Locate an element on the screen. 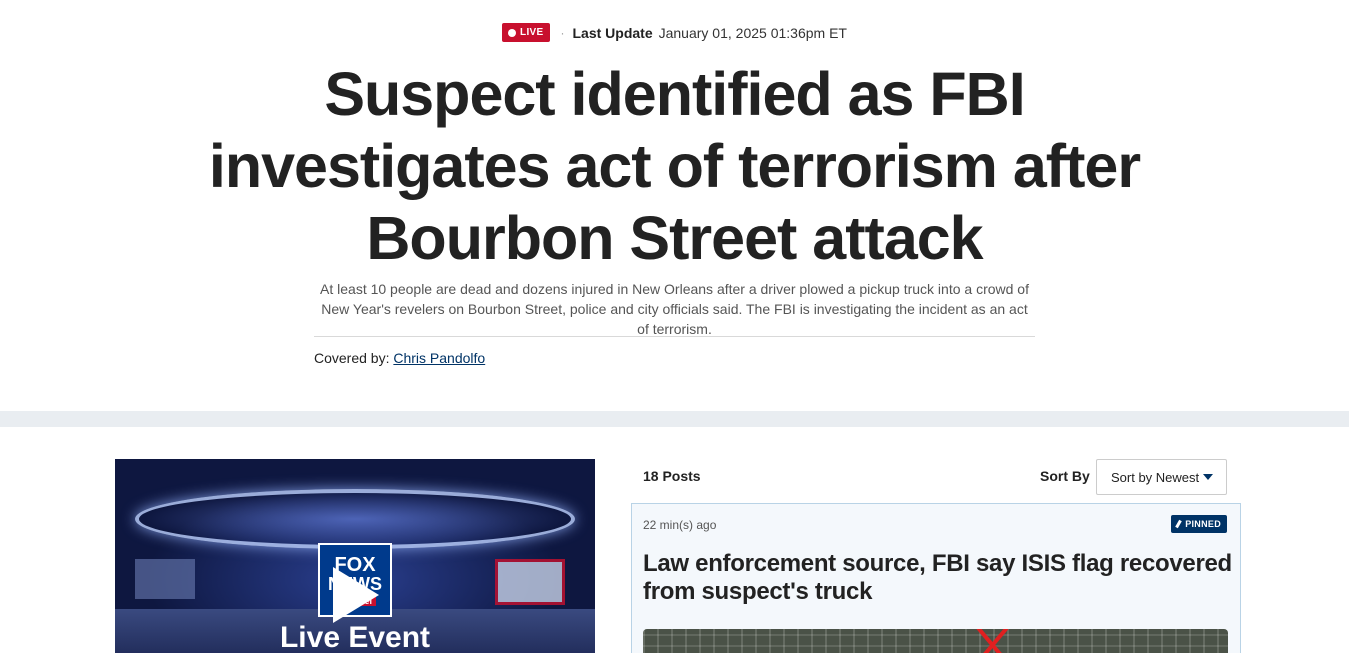  last-update-time: January 01, 2025 01:36pm ET is located at coordinates (752, 32).